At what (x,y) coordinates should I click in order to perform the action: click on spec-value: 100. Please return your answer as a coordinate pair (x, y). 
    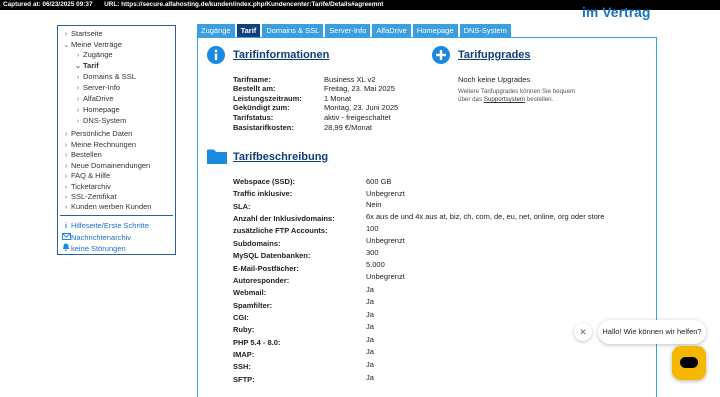
    Looking at the image, I should click on (372, 228).